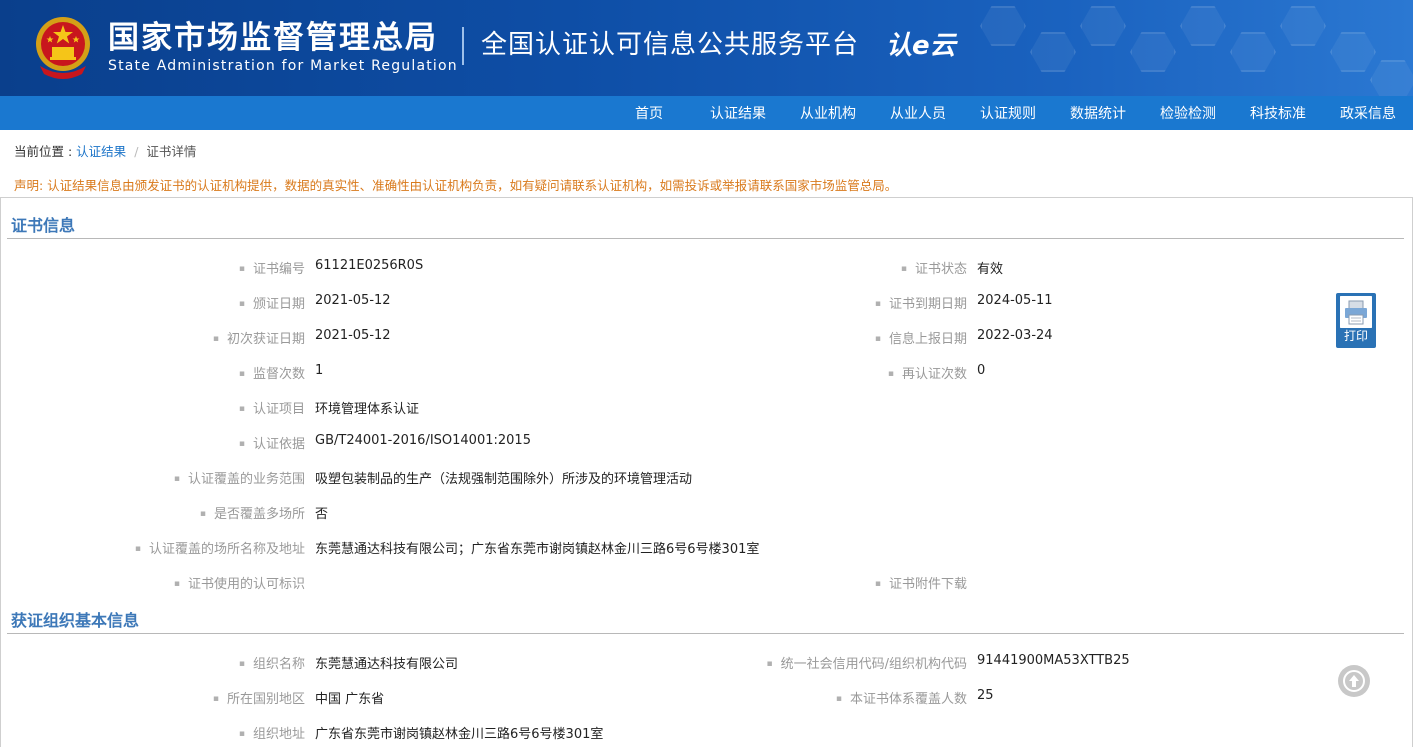 This screenshot has height=747, width=1413. Describe the element at coordinates (459, 734) in the screenshot. I see `field-value-org-address: 广东省东莞市谢岗镇赵林金川三路6号6号楼301室` at that location.